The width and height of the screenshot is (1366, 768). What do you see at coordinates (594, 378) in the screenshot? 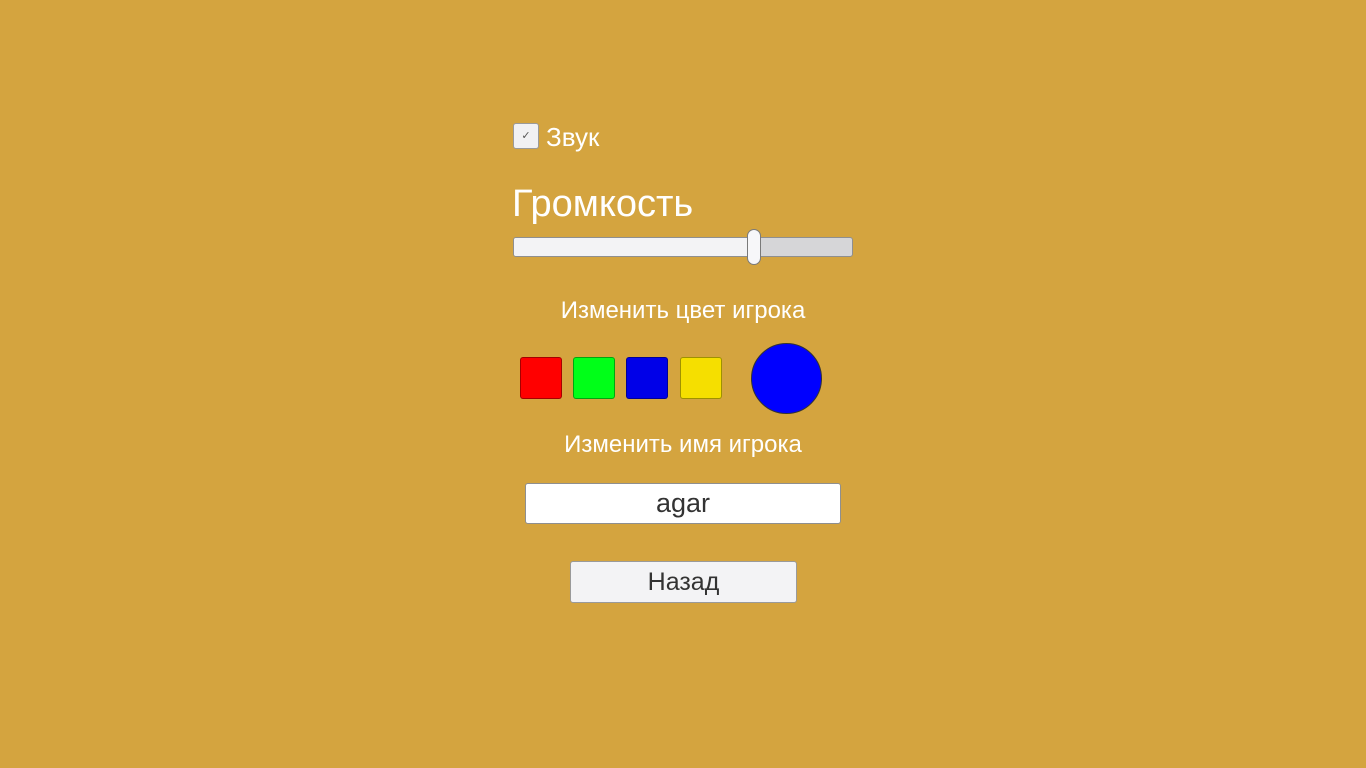
I see `color-swatch-green` at bounding box center [594, 378].